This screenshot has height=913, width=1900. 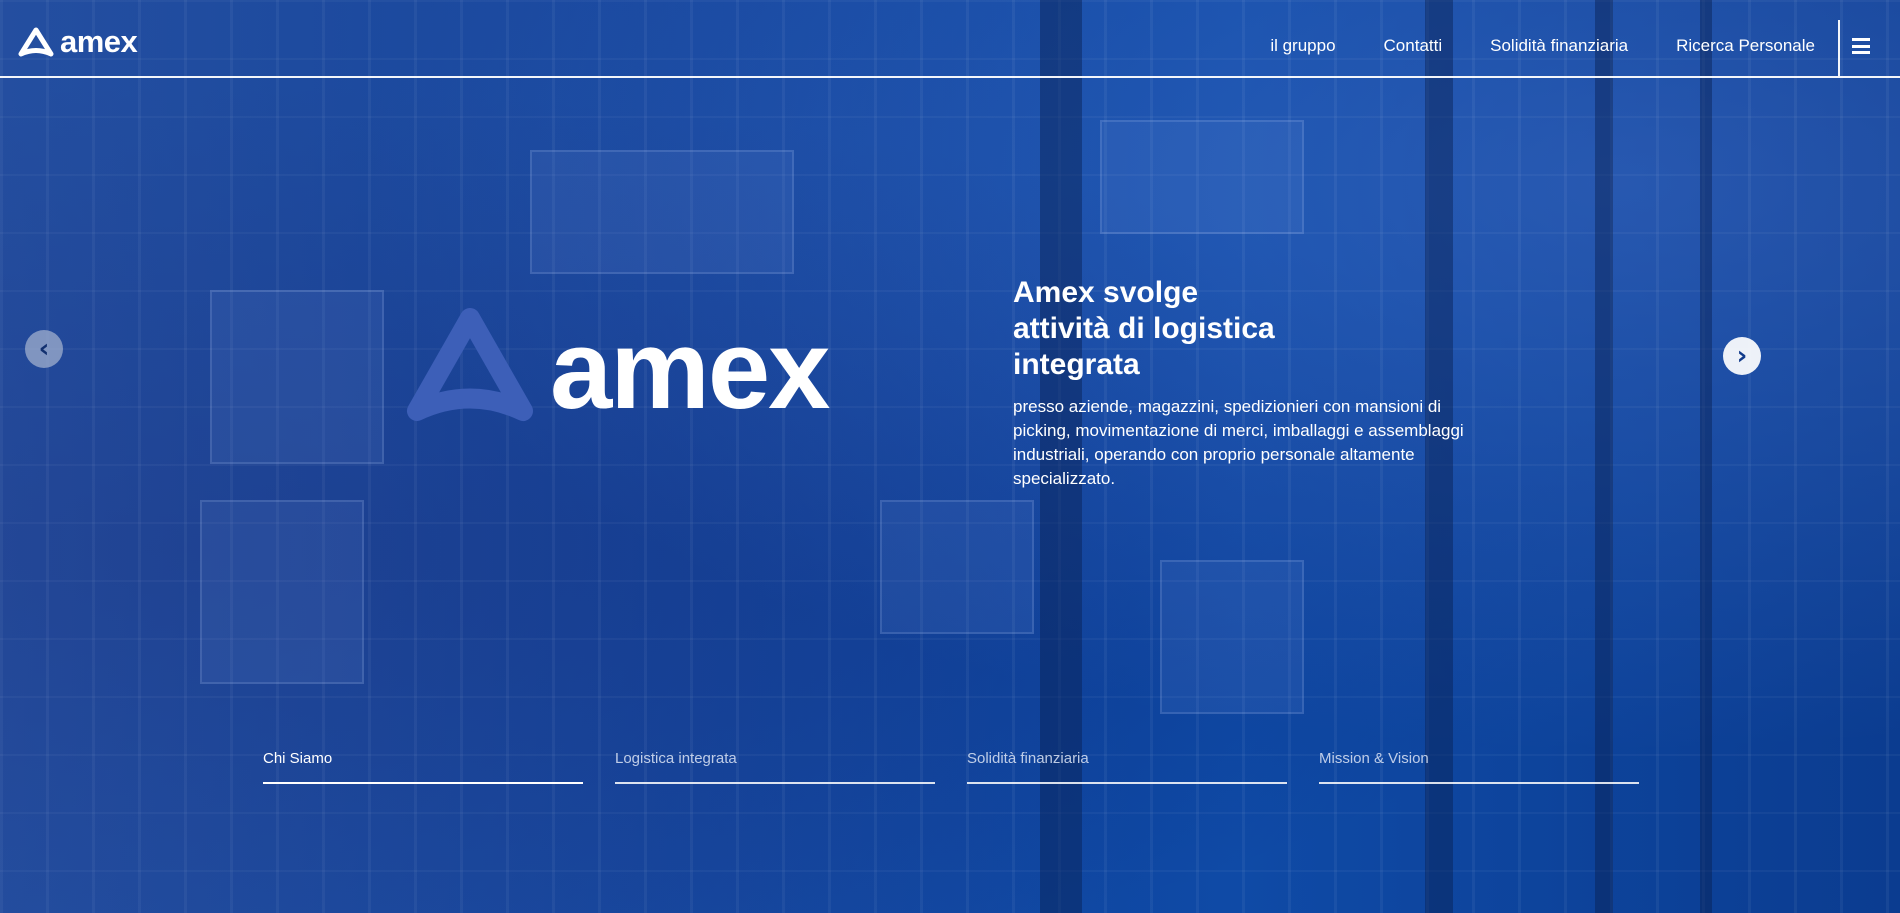 What do you see at coordinates (1861, 46) in the screenshot?
I see `hamburger-menu-icon` at bounding box center [1861, 46].